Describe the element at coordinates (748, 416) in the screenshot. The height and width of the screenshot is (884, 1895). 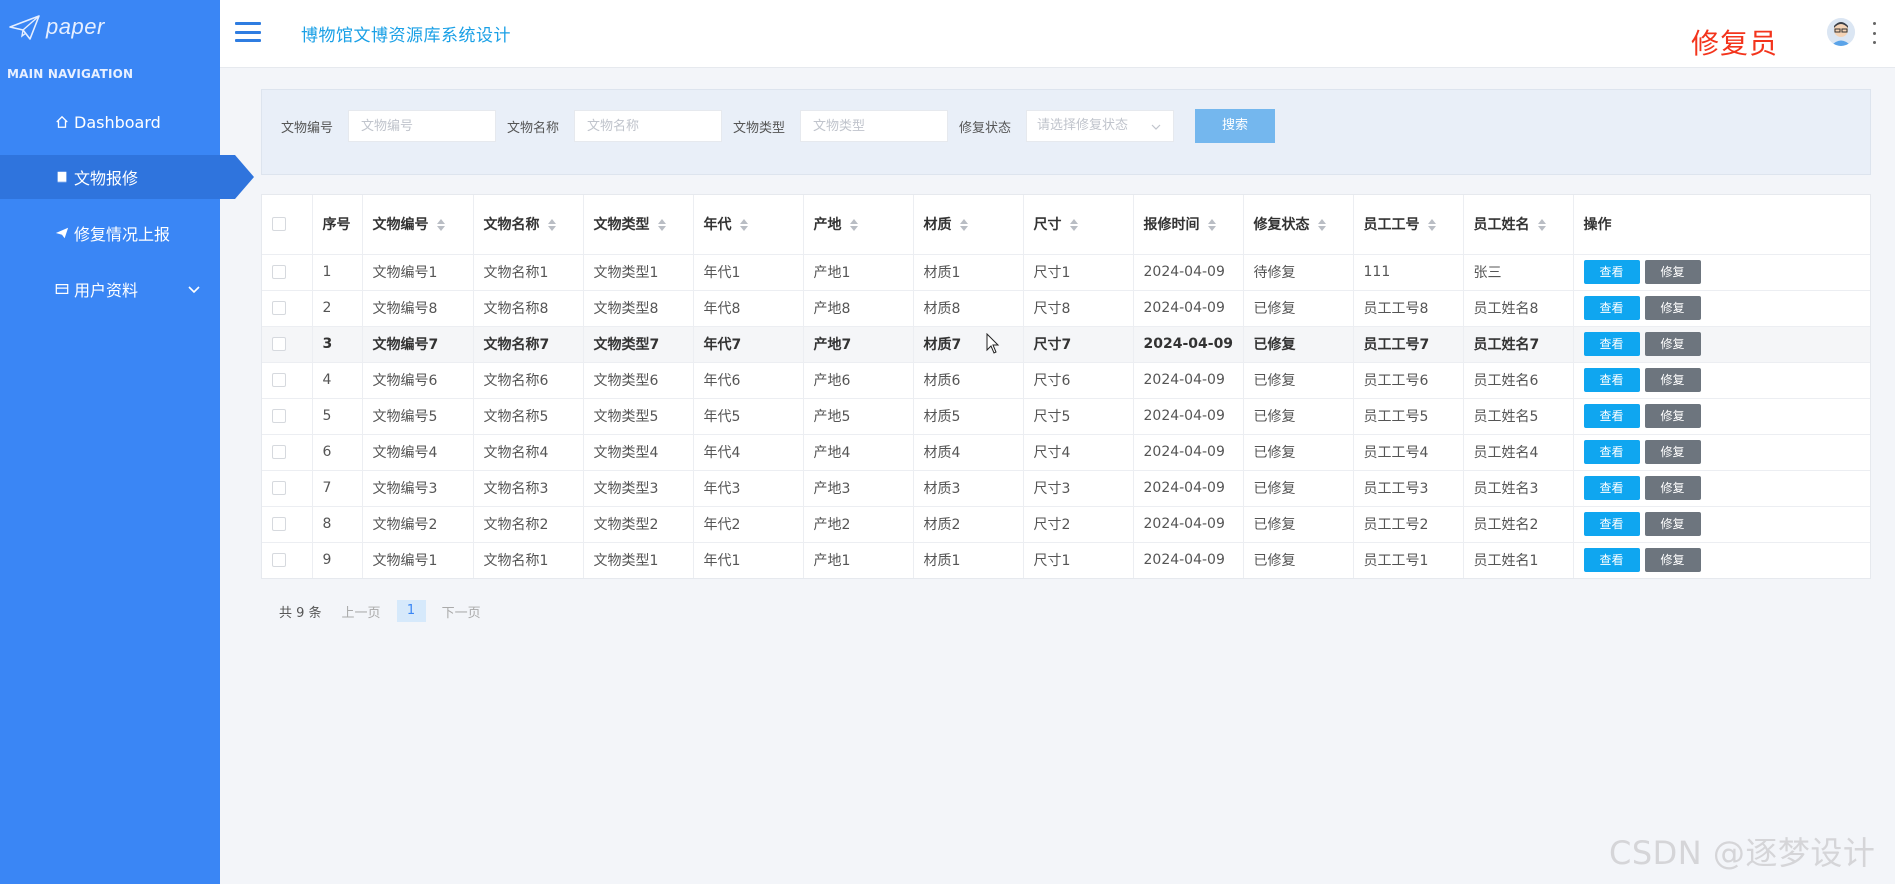
I see `cell-era: 年代5` at that location.